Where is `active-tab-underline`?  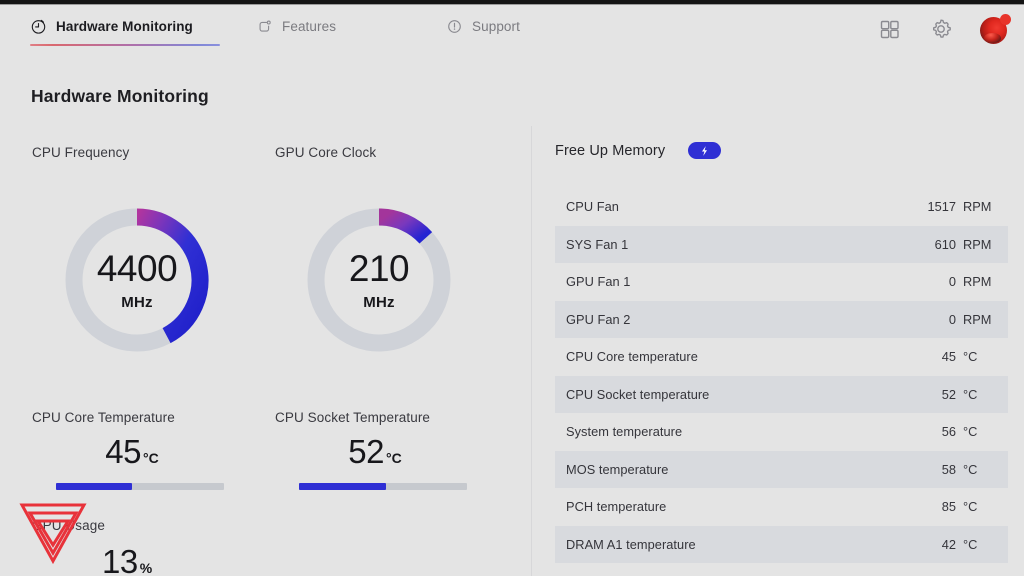
active-tab-underline is located at coordinates (125, 45).